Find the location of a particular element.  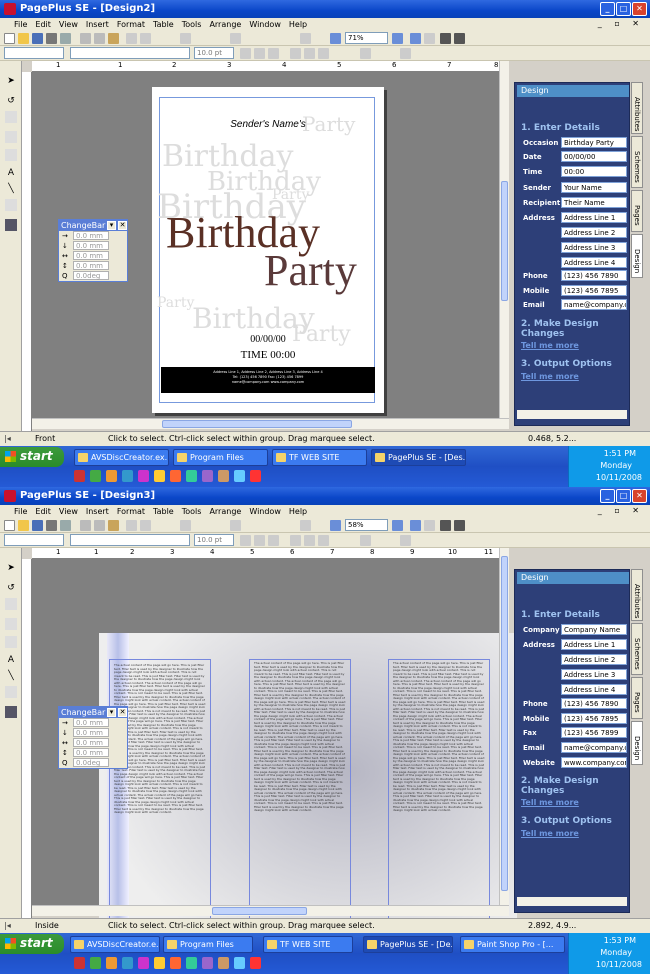

group-icon is located at coordinates (185, 525).